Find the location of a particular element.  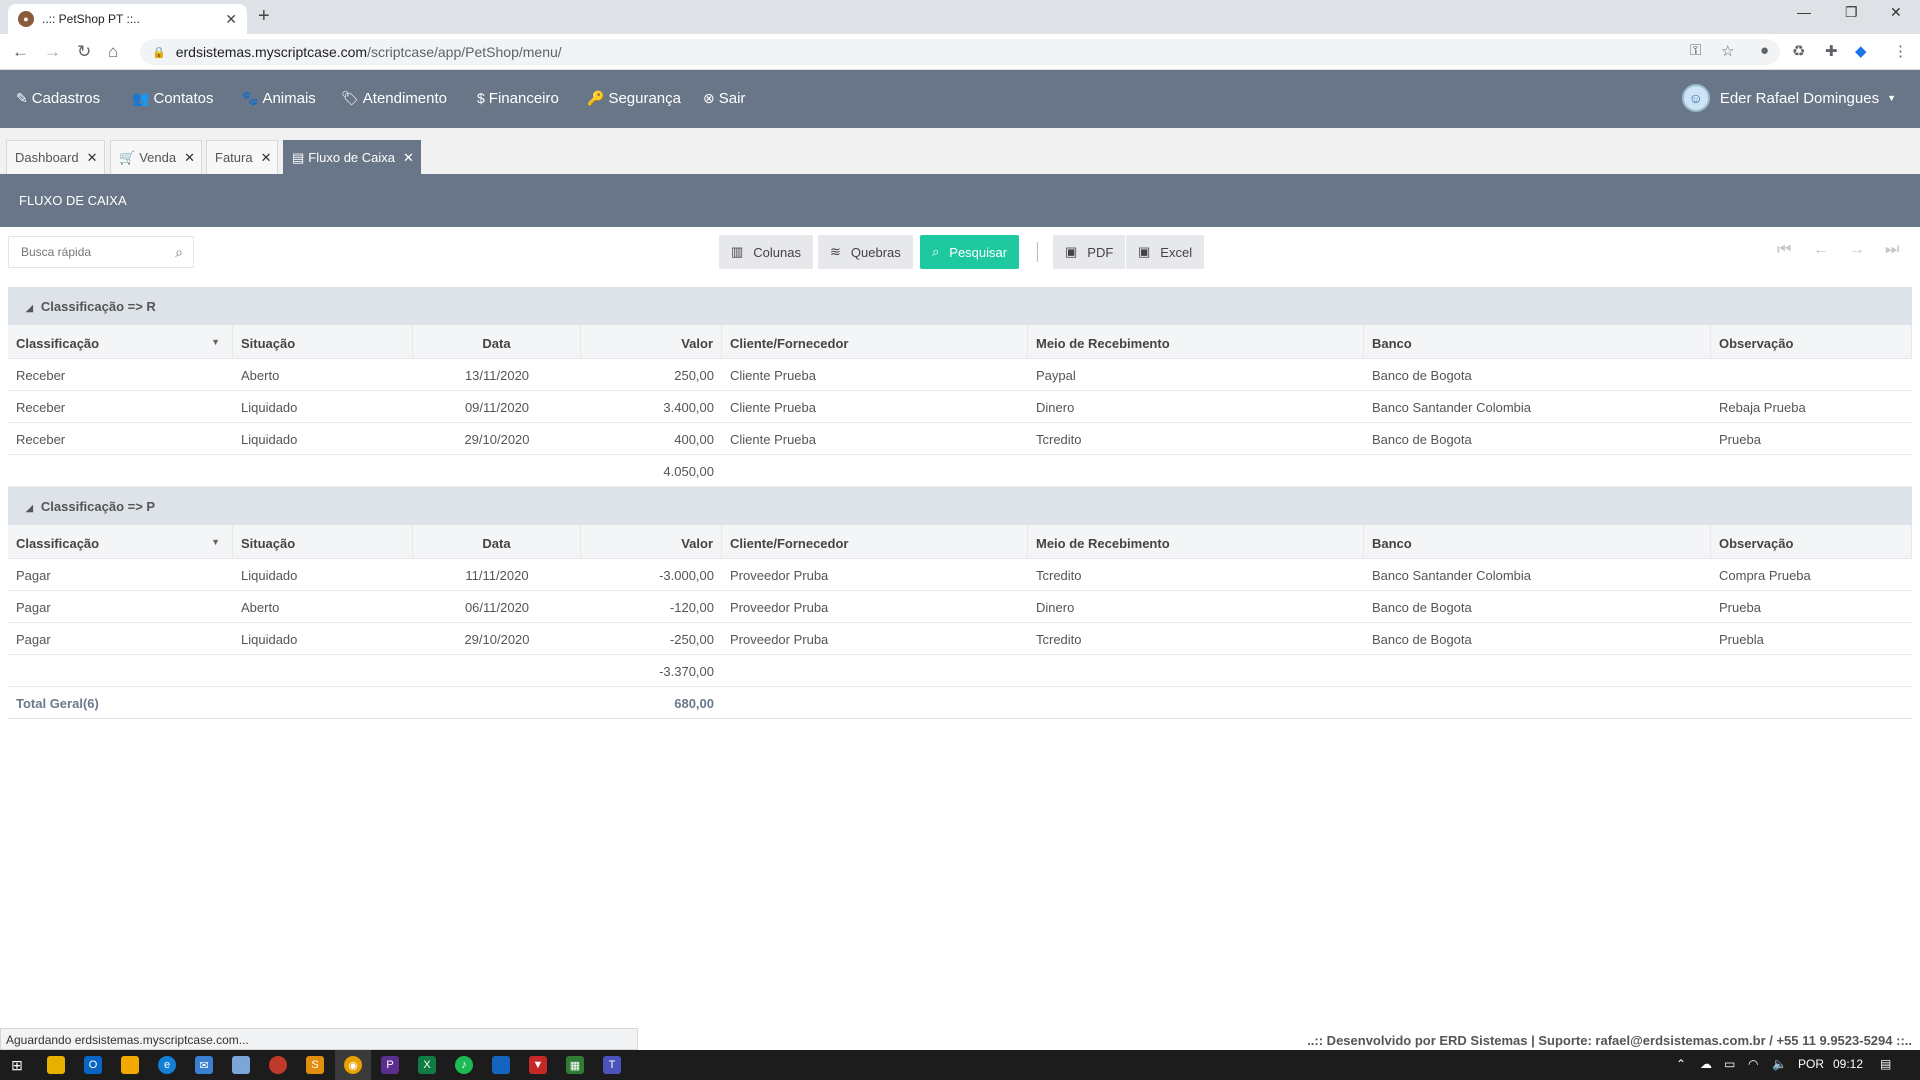

spotify-icon: ♪ is located at coordinates (464, 1065).